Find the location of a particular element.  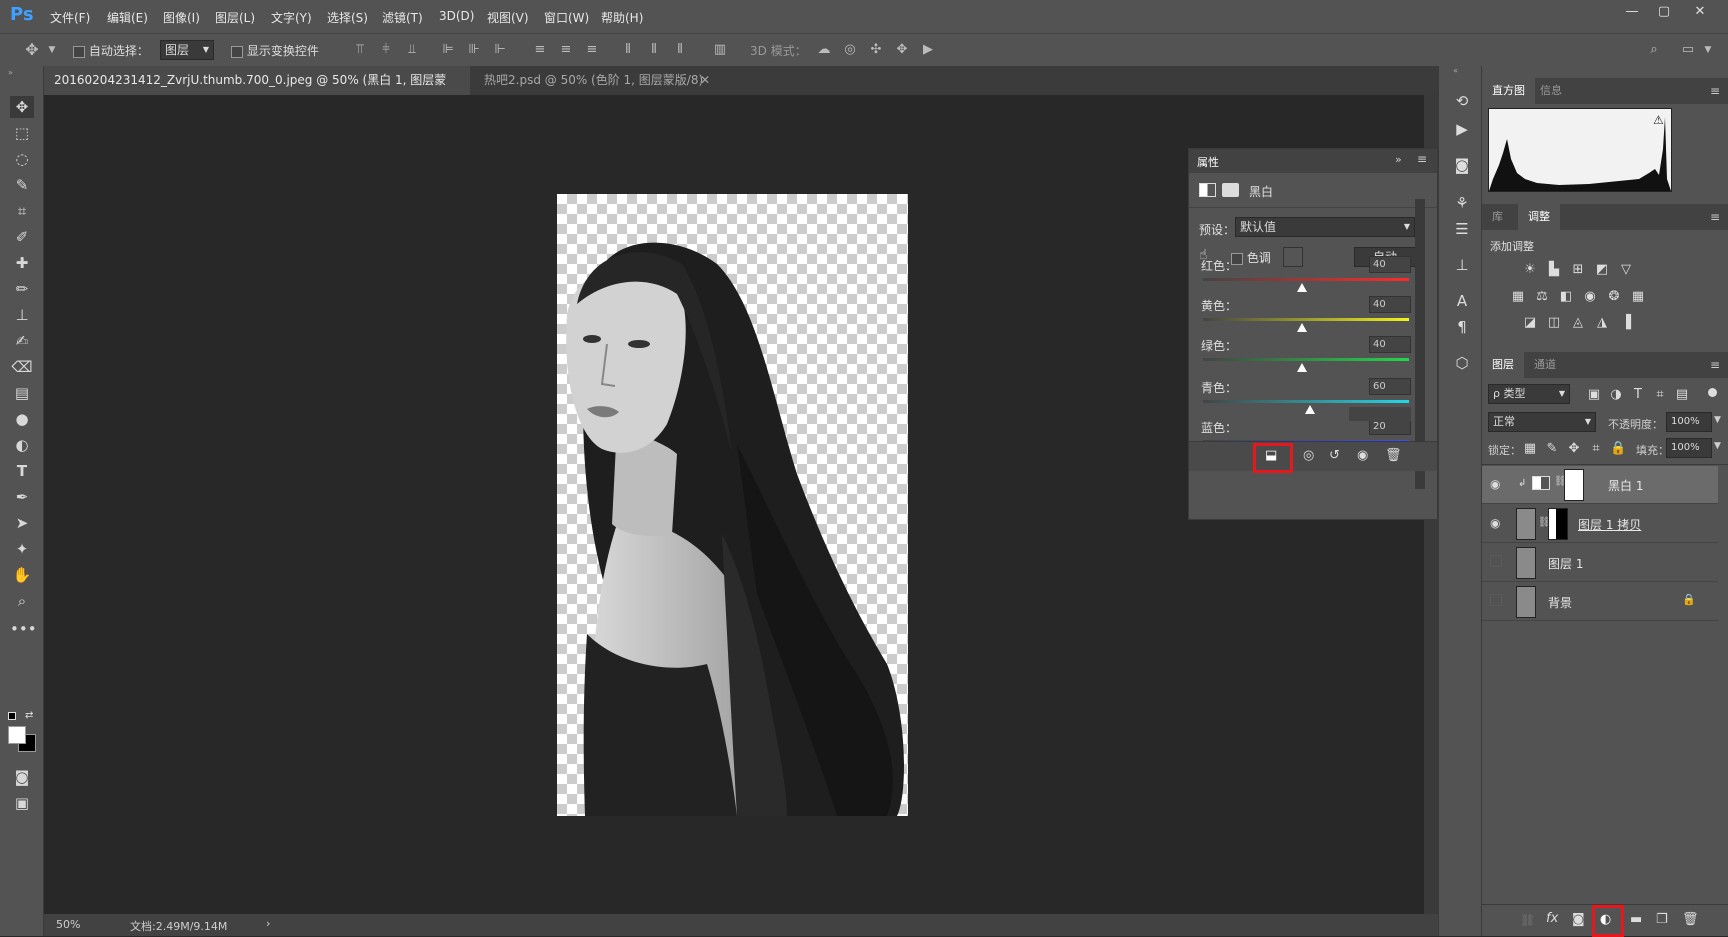

menu-help: 帮助(H) is located at coordinates (622, 17).